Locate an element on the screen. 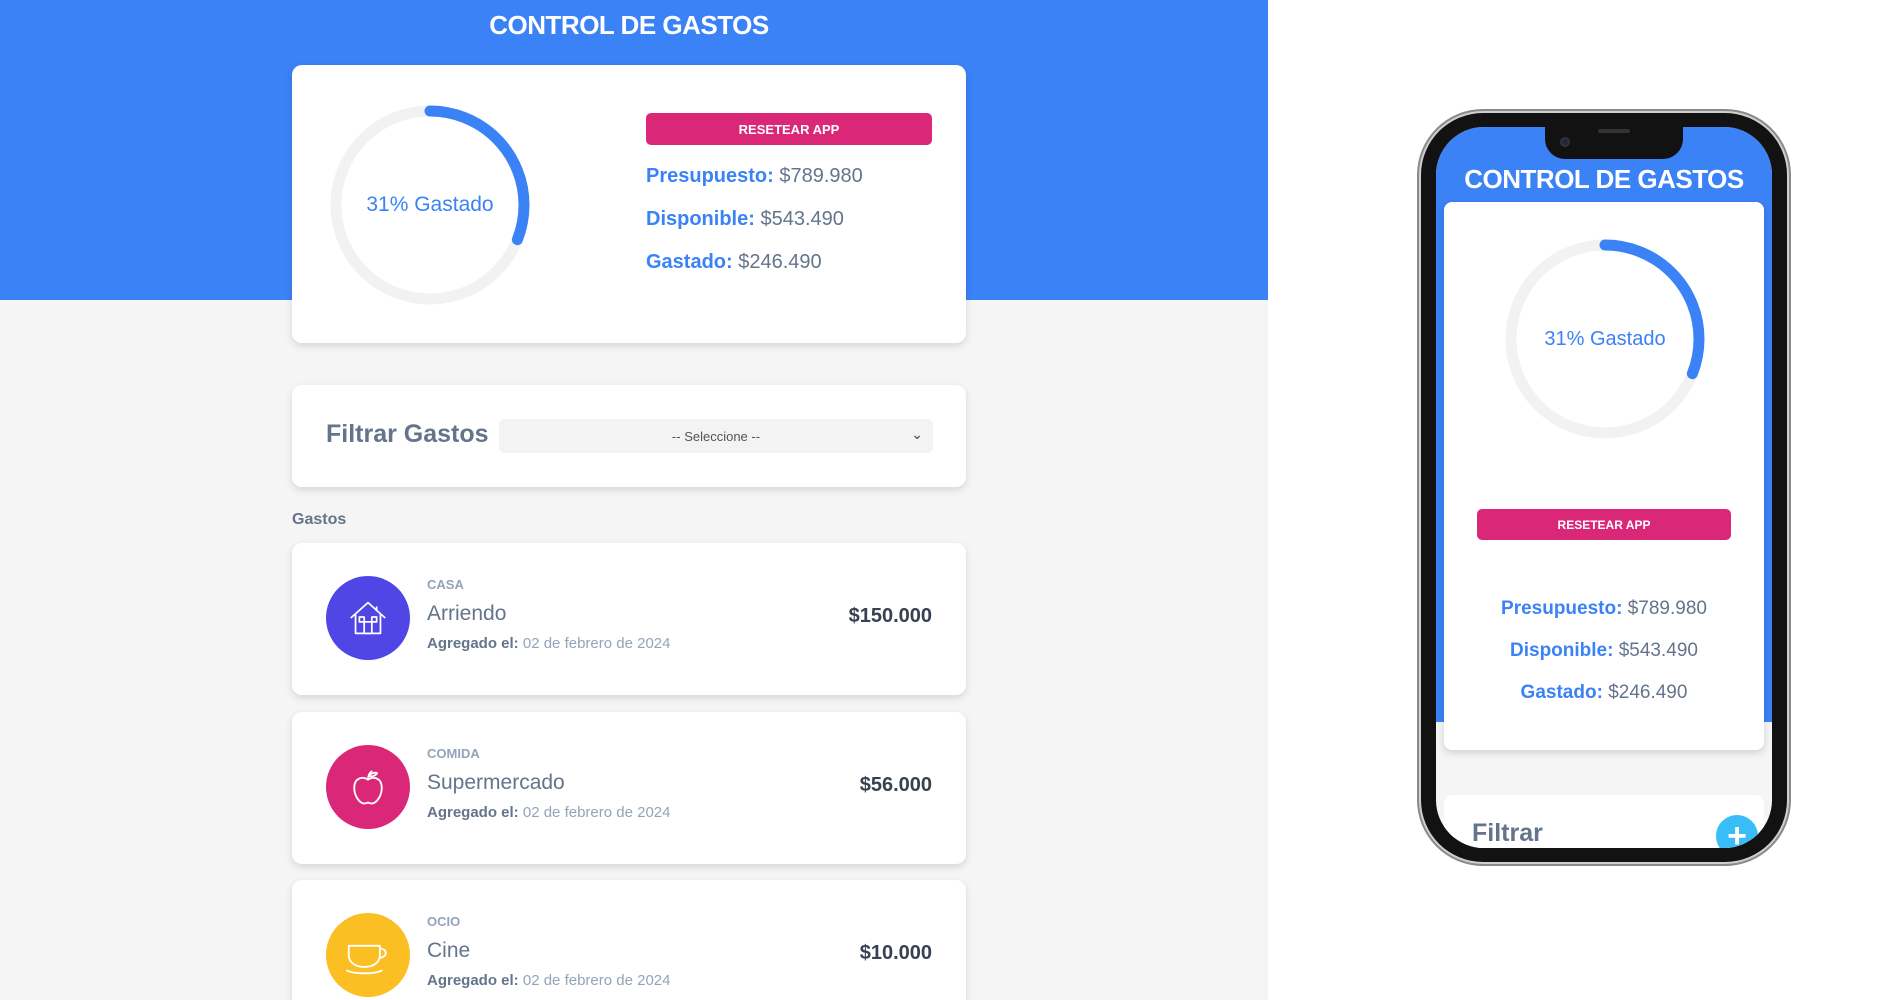 The height and width of the screenshot is (1000, 1896). presupuesto-stat: Presupuesto: $789.980 is located at coordinates (754, 176).